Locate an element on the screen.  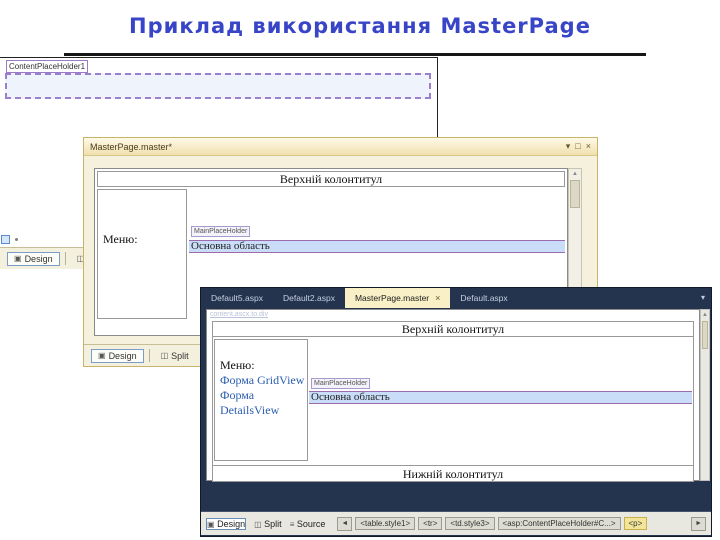
footer-row: Нижній колонтитул is located at coordinates (453, 473).